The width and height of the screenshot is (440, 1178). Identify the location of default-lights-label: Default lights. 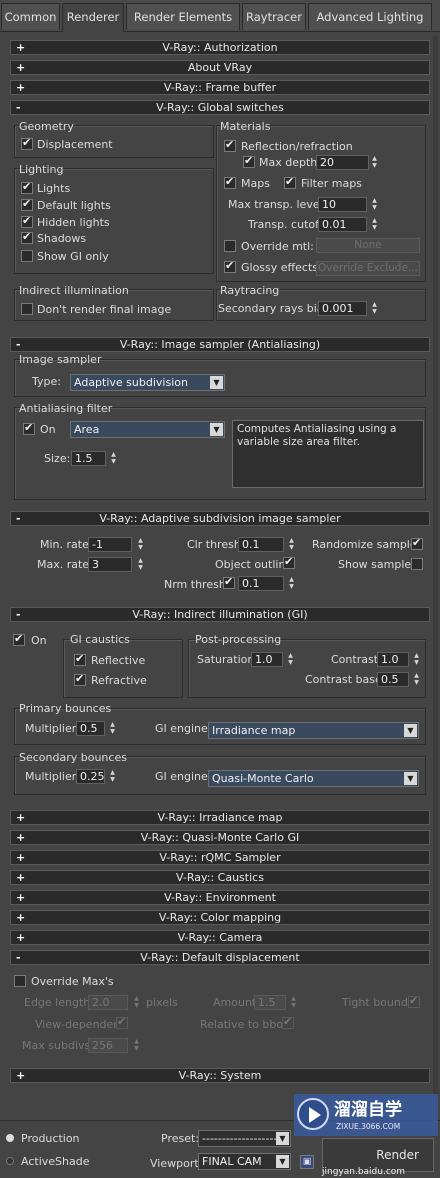
(74, 205).